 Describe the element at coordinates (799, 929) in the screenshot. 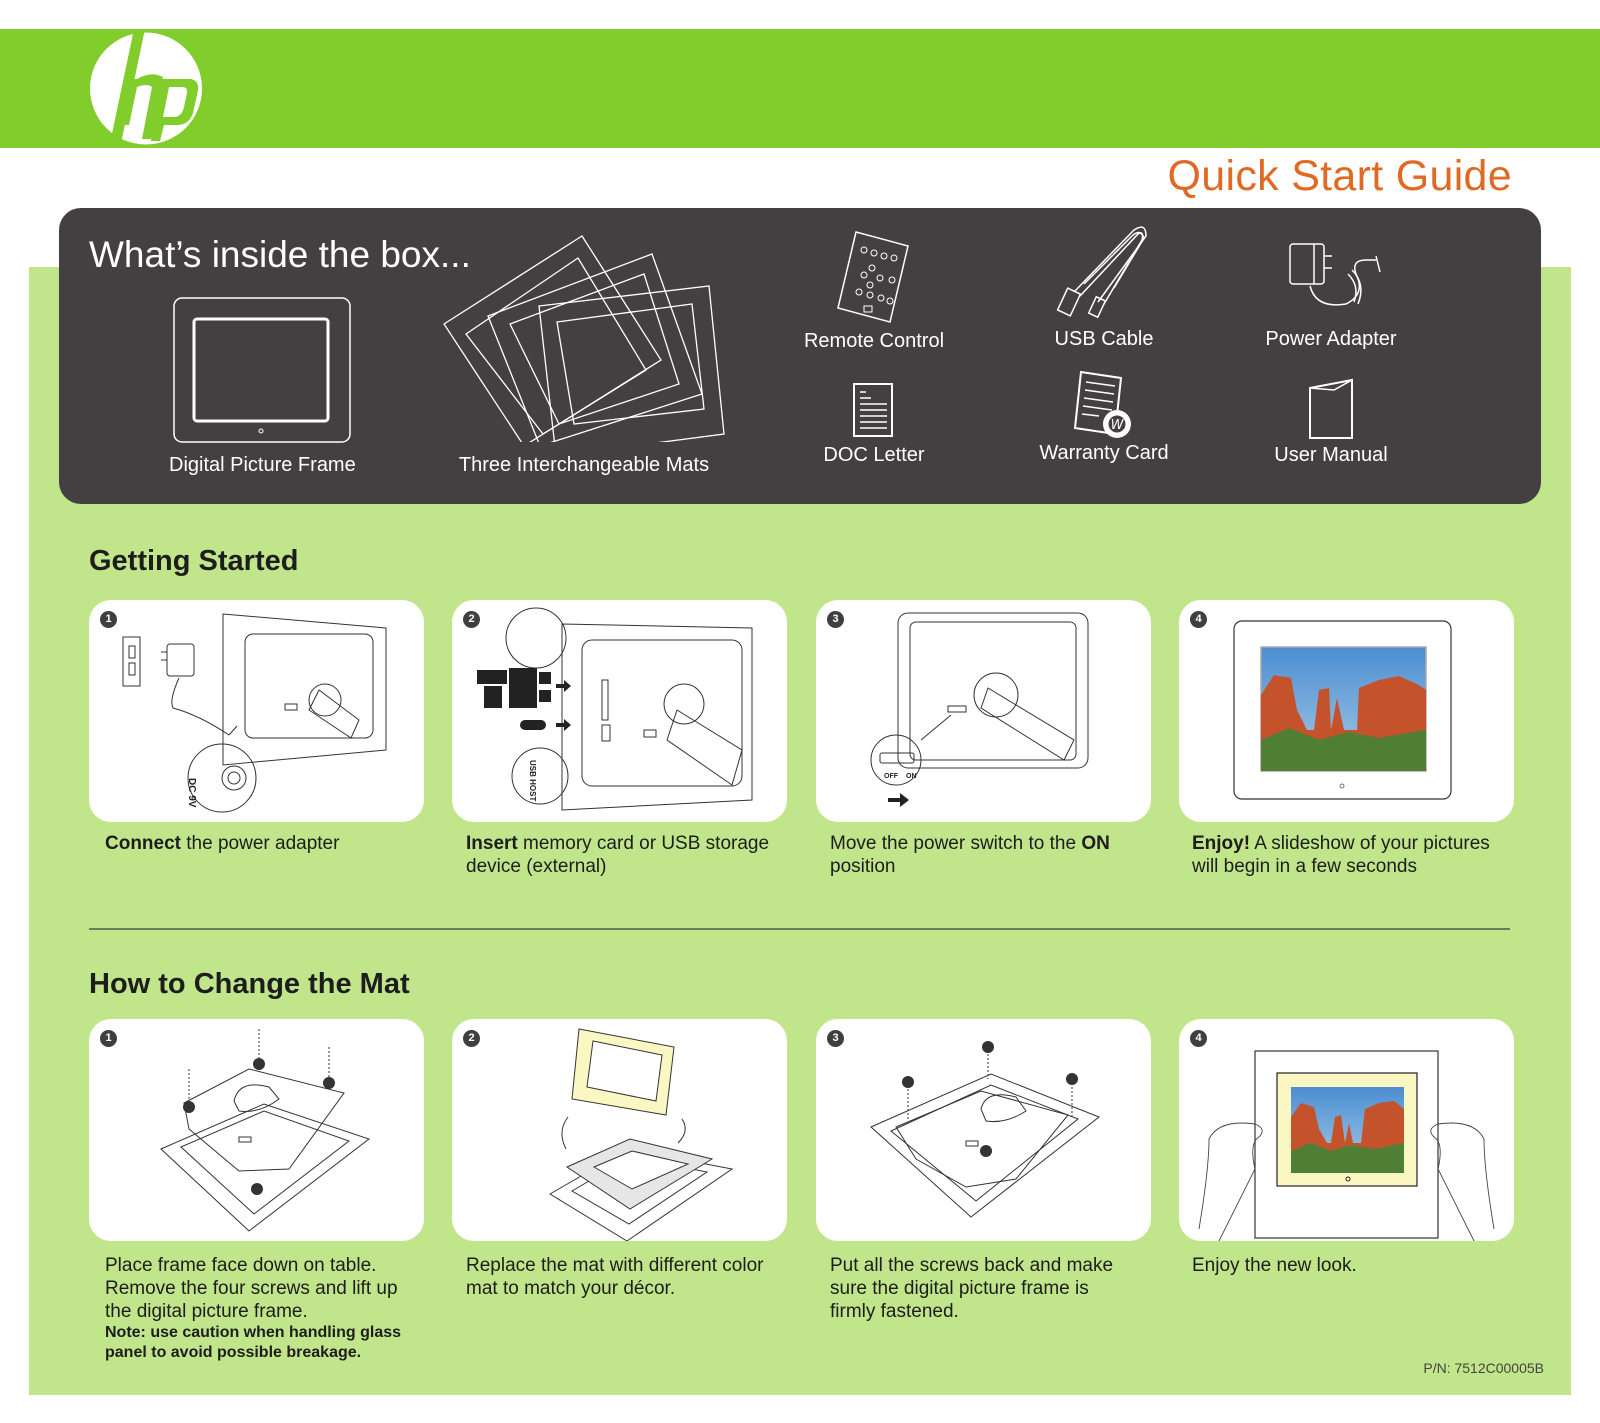

I see `section-divider` at that location.